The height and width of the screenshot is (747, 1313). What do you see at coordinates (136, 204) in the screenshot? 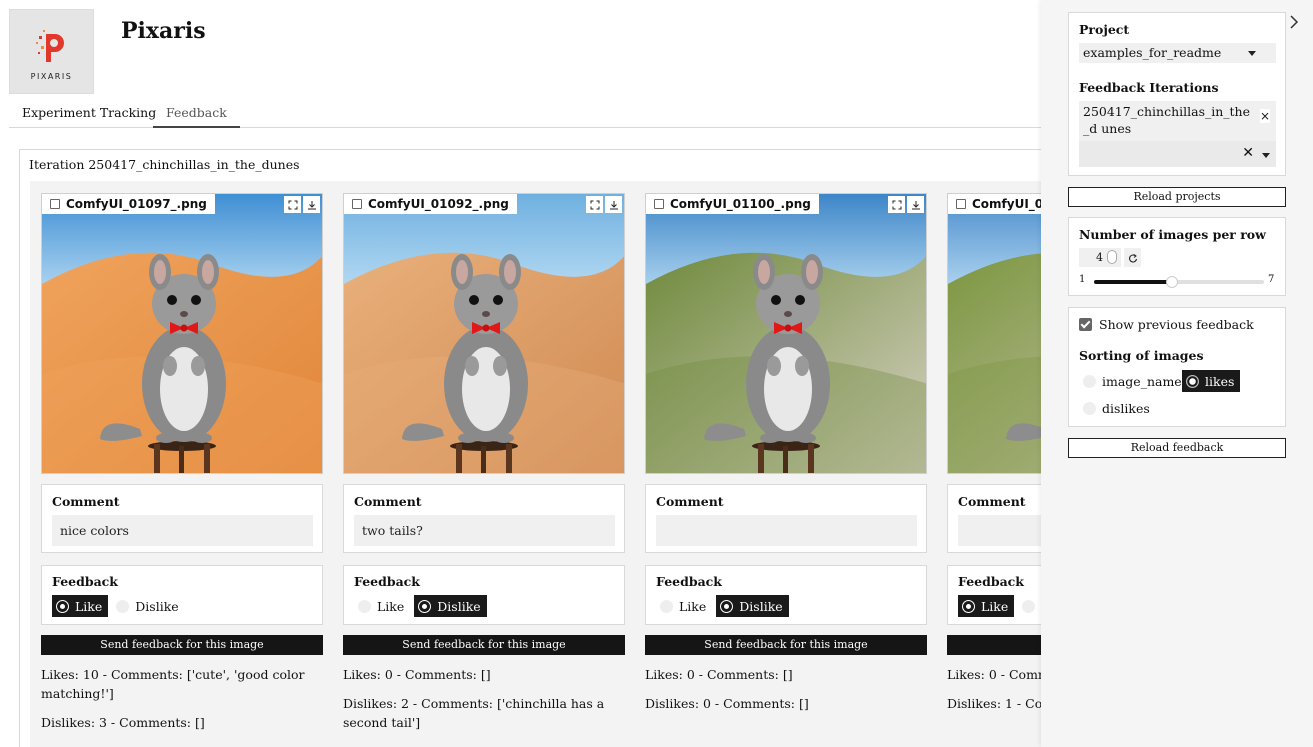
I see `image-filename: ComfyUI_01097_.png` at bounding box center [136, 204].